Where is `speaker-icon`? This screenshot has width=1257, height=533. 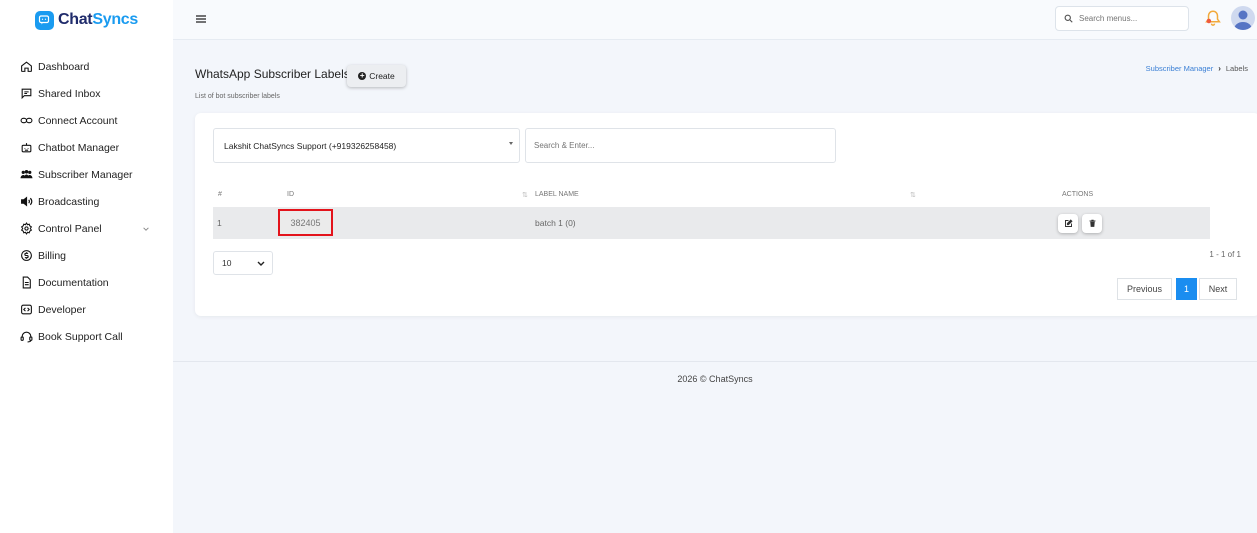
speaker-icon is located at coordinates (27, 201).